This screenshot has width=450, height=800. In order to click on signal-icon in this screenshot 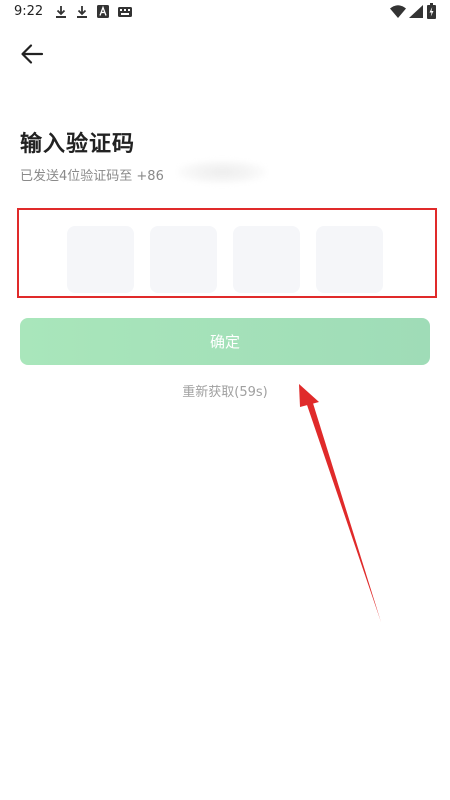, I will do `click(416, 11)`.